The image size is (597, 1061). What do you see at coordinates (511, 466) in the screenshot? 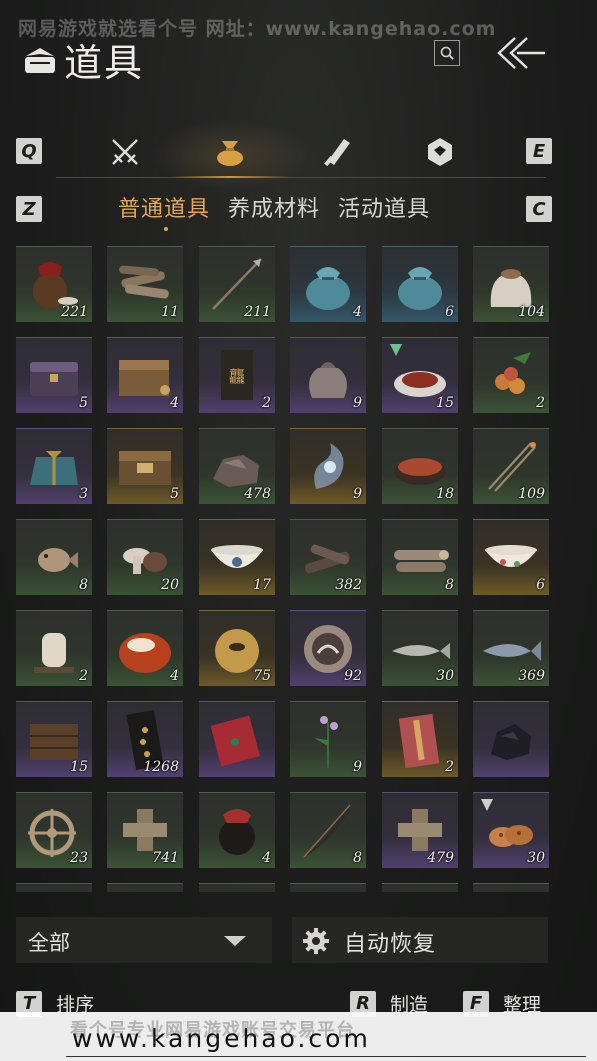
I see `item-slot: 109` at bounding box center [511, 466].